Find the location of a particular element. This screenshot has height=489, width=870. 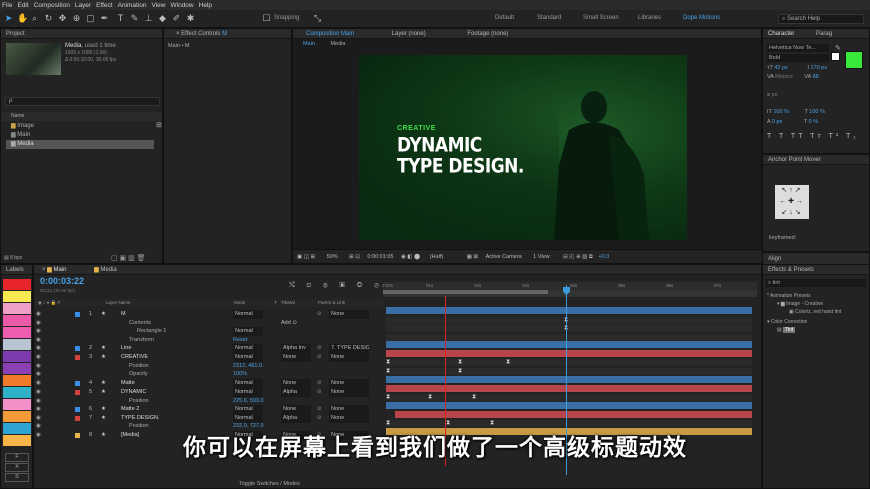

workspace-libraries: Libraries is located at coordinates (649, 18).